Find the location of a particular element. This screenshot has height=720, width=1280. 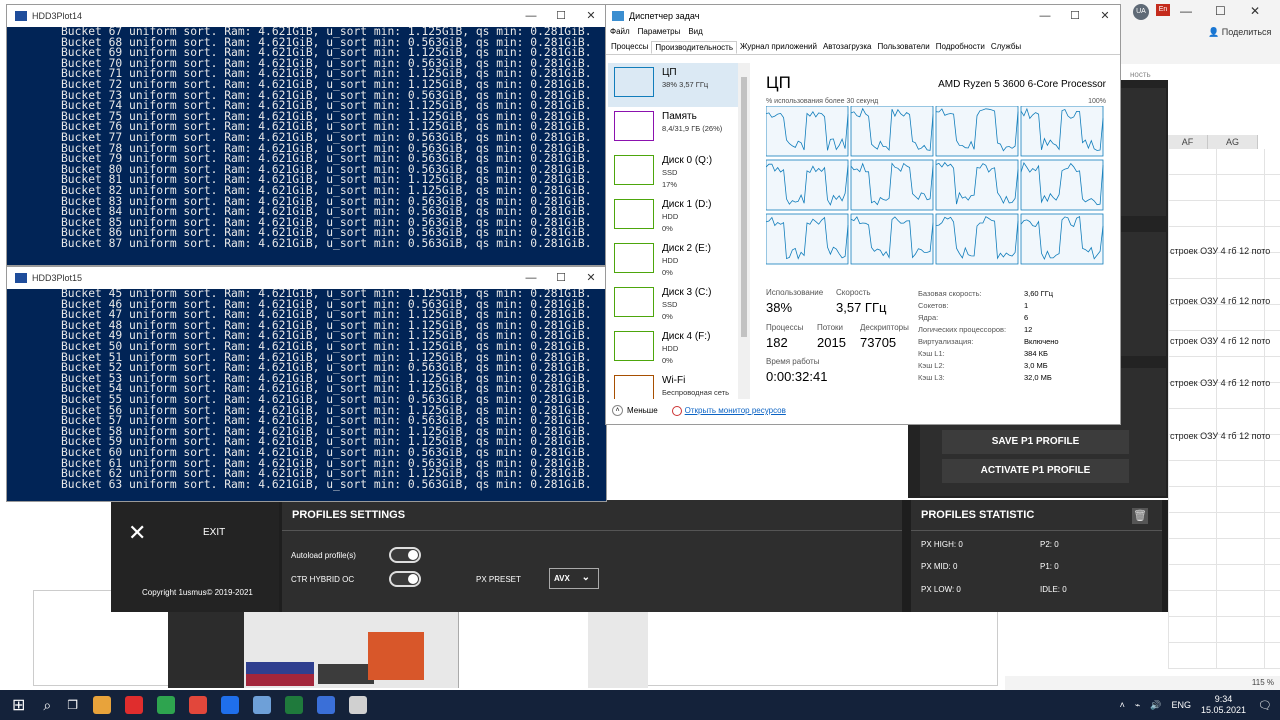

tab-startup: Автозагрузка is located at coordinates (847, 47).